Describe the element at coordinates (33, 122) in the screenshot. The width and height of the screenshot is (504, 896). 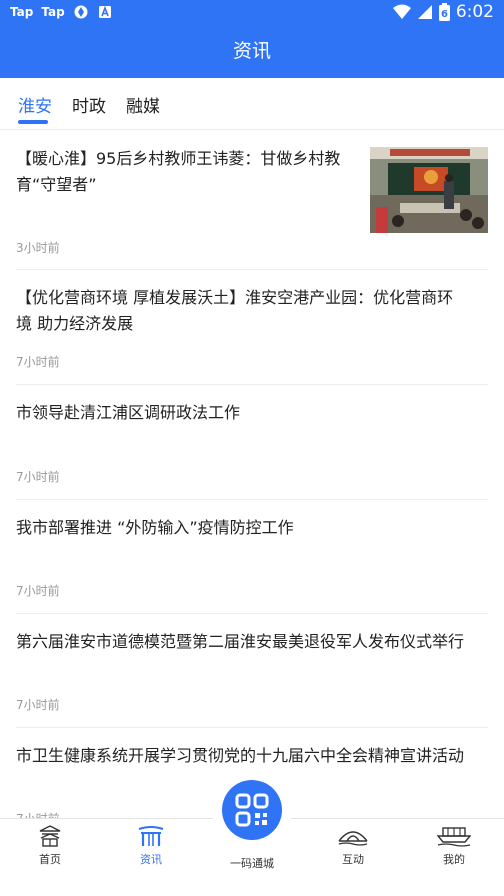
I see `active-tab-indicator` at that location.